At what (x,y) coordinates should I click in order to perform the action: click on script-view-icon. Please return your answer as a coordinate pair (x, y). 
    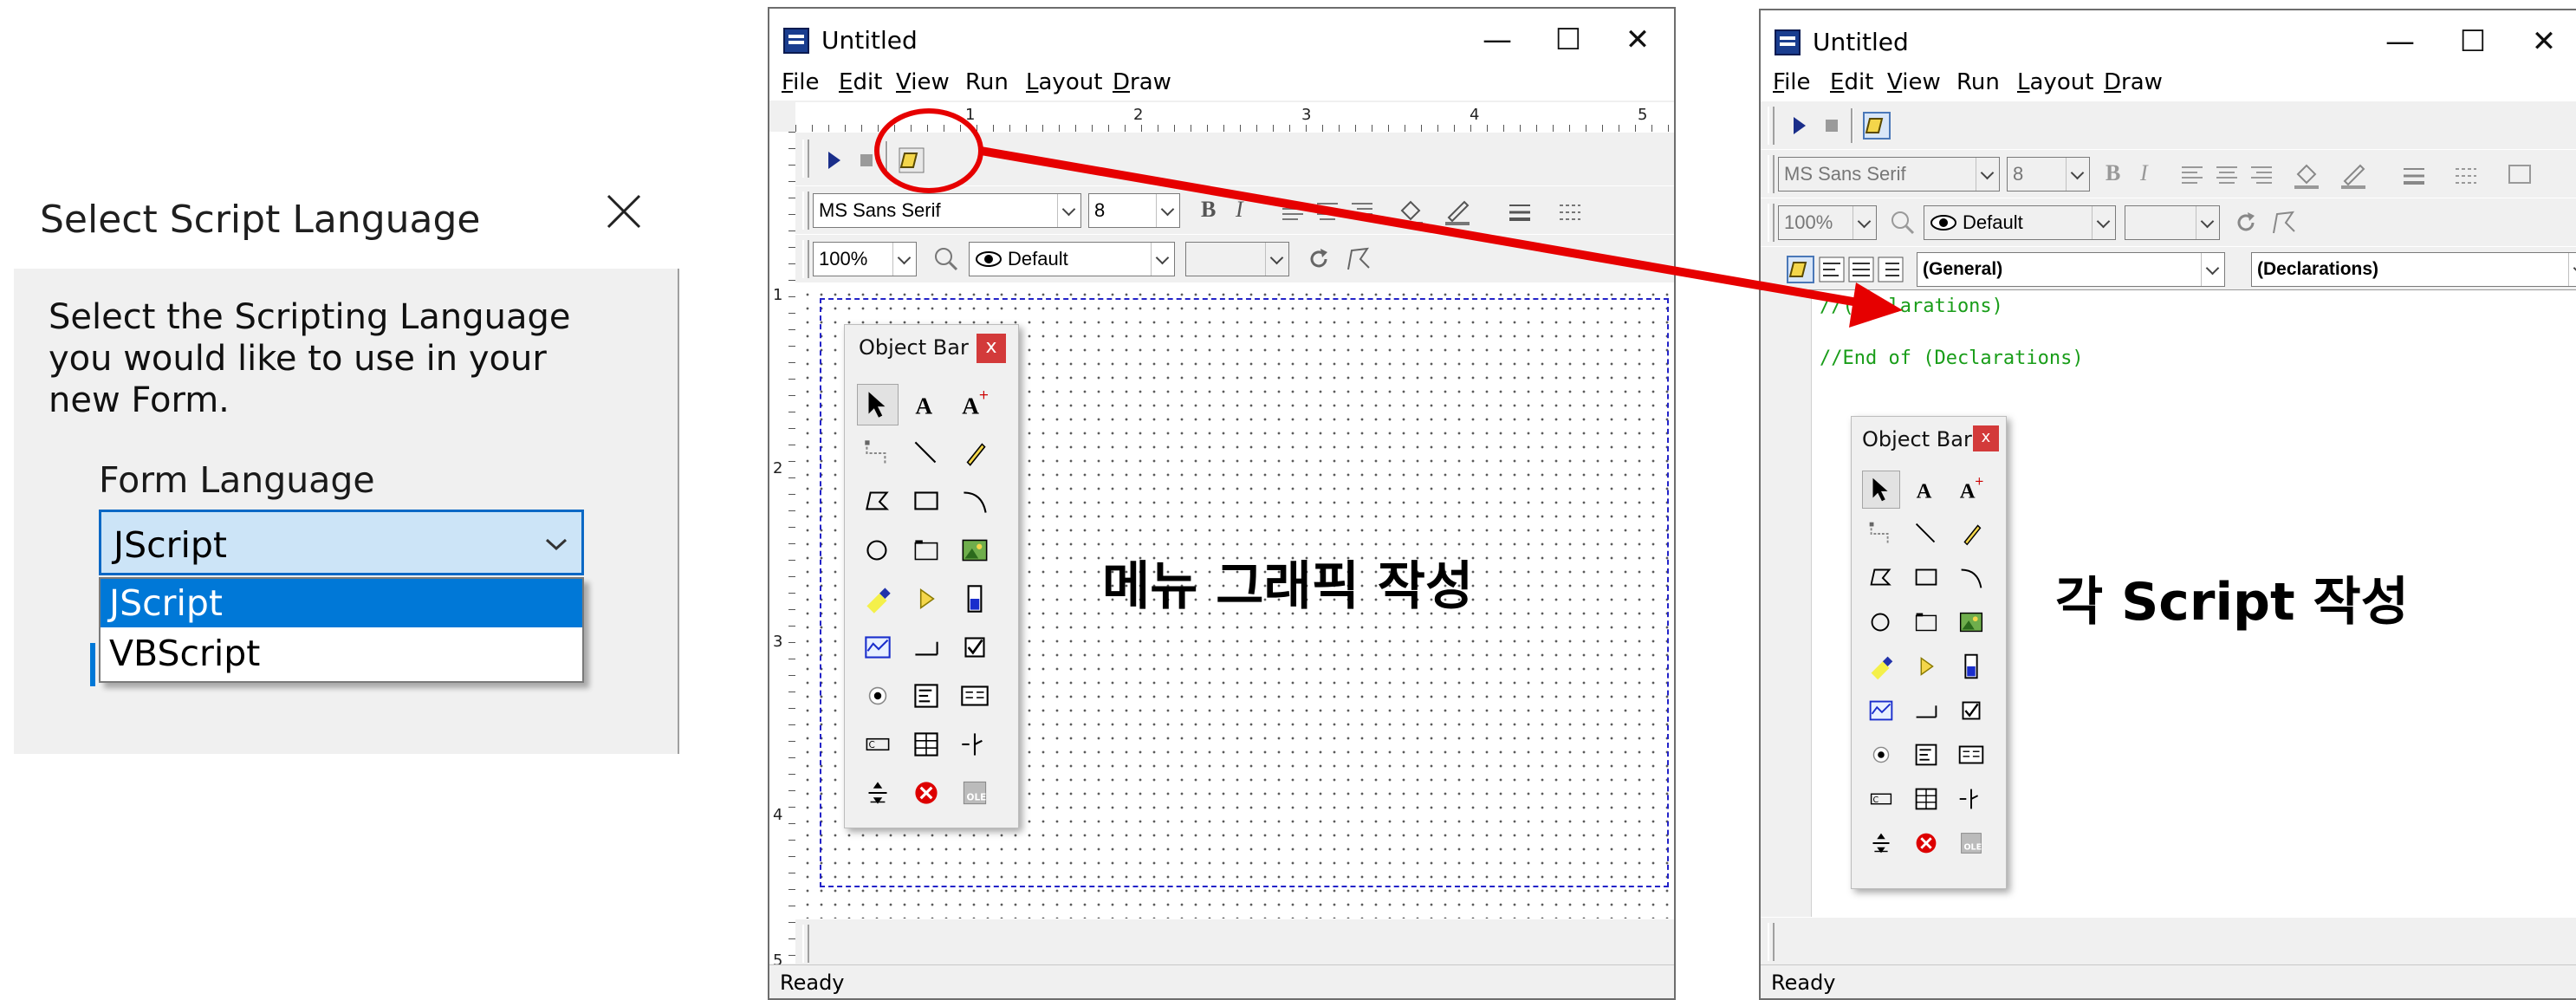
    Looking at the image, I should click on (1800, 269).